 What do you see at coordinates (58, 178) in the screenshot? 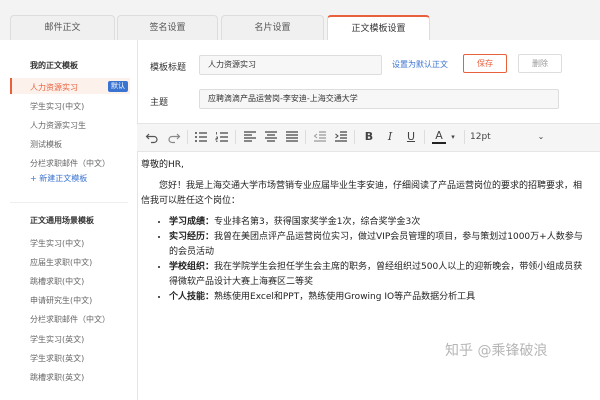
I see `new-template-link: + 新建正文模板` at bounding box center [58, 178].